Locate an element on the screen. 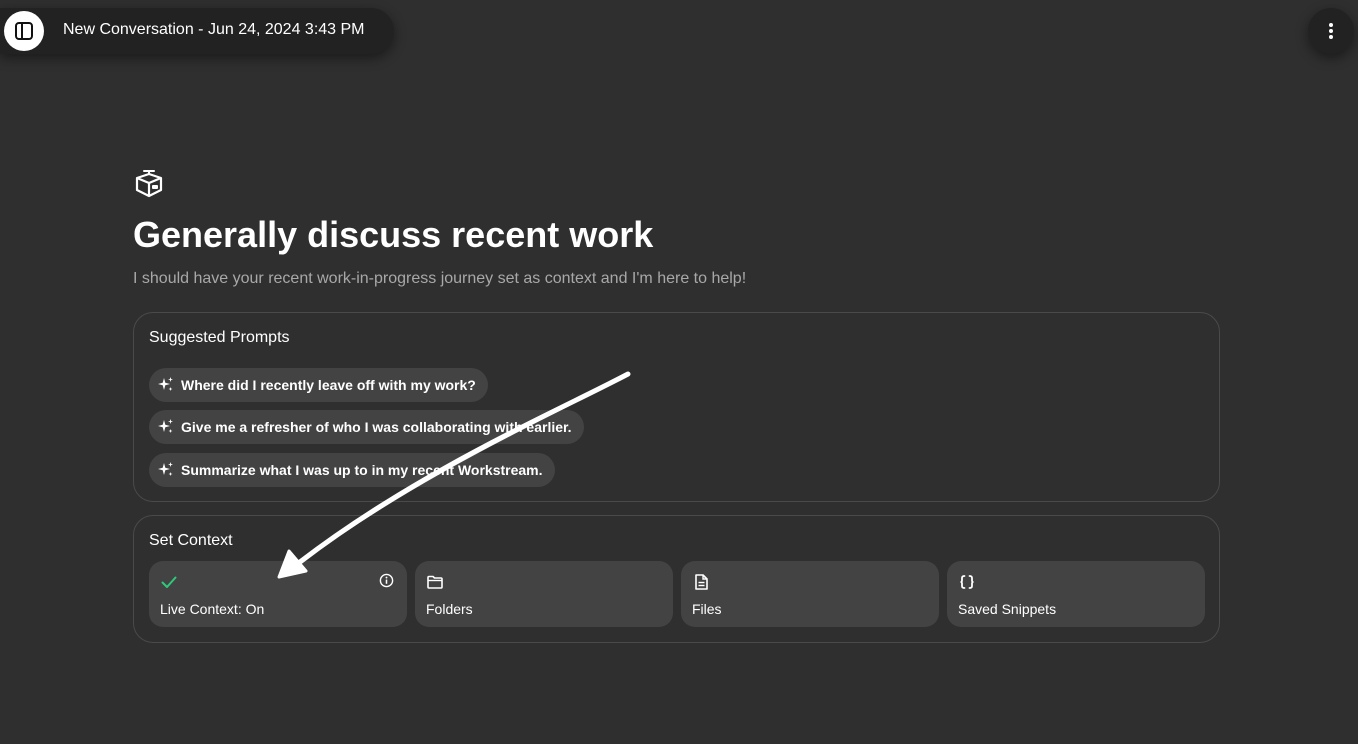 This screenshot has width=1358, height=744. files-button: Files is located at coordinates (810, 594).